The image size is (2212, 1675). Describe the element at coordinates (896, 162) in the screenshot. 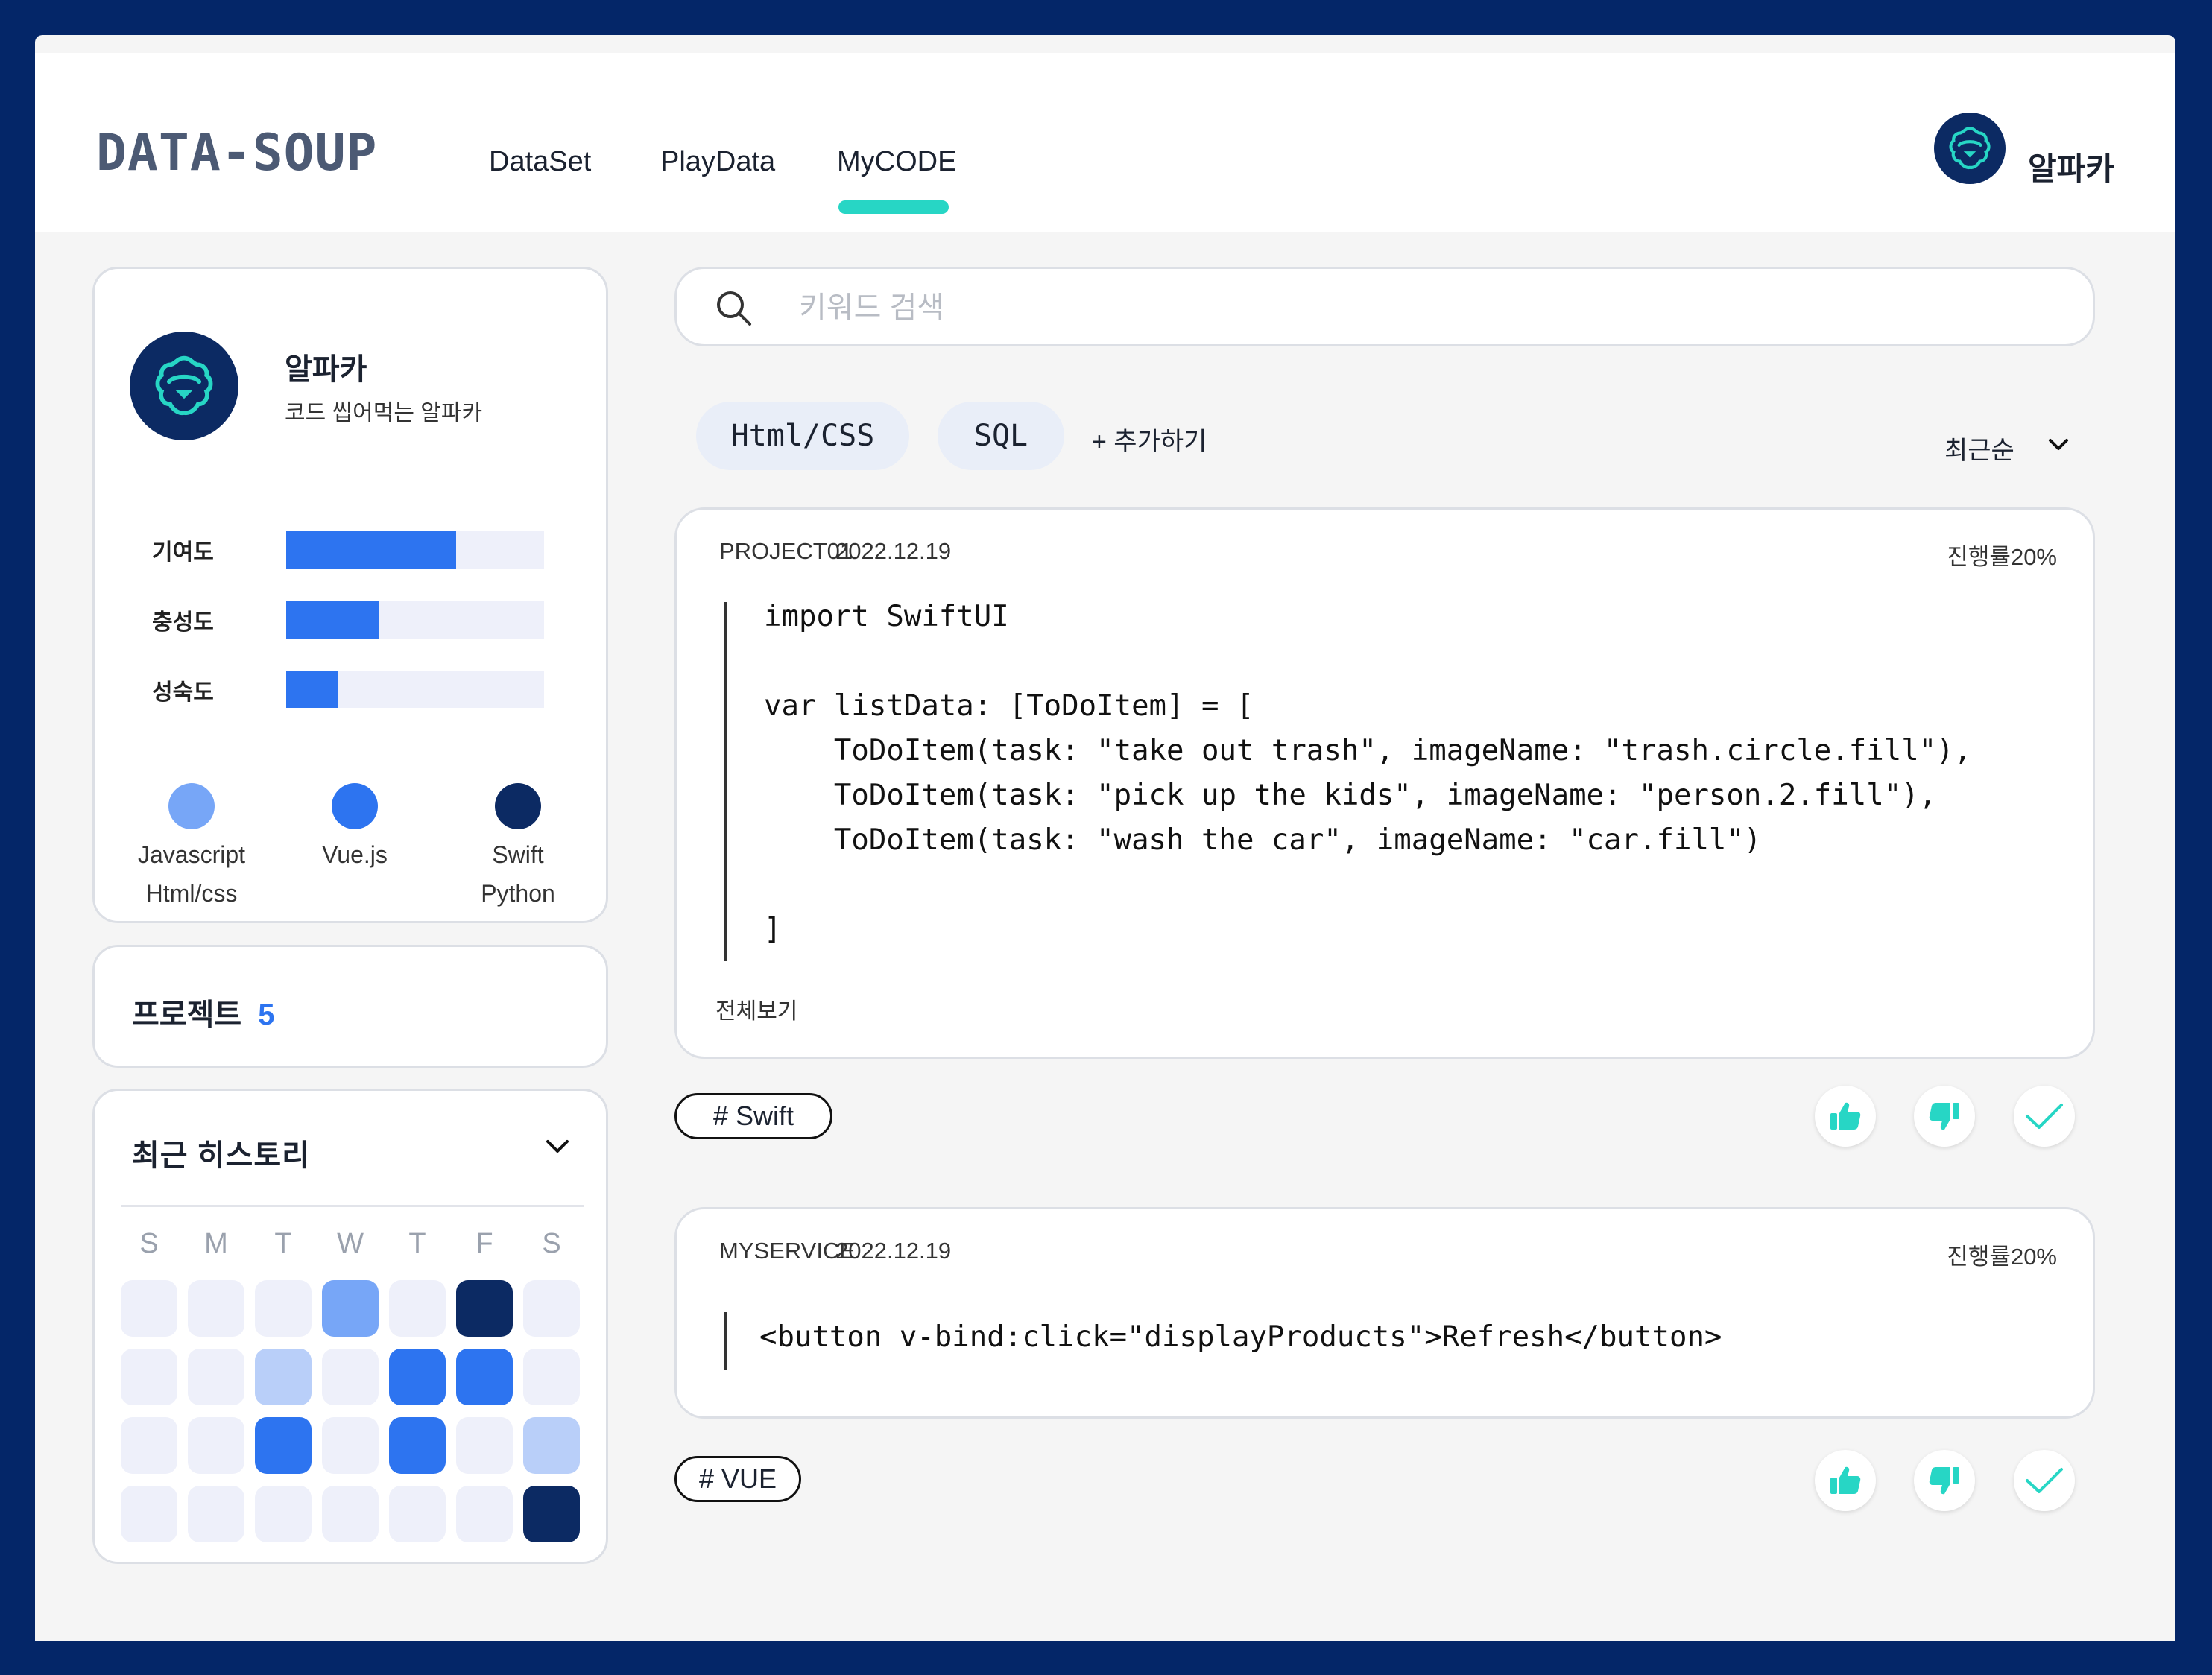

I see `nav-mycode: MyCODE` at that location.